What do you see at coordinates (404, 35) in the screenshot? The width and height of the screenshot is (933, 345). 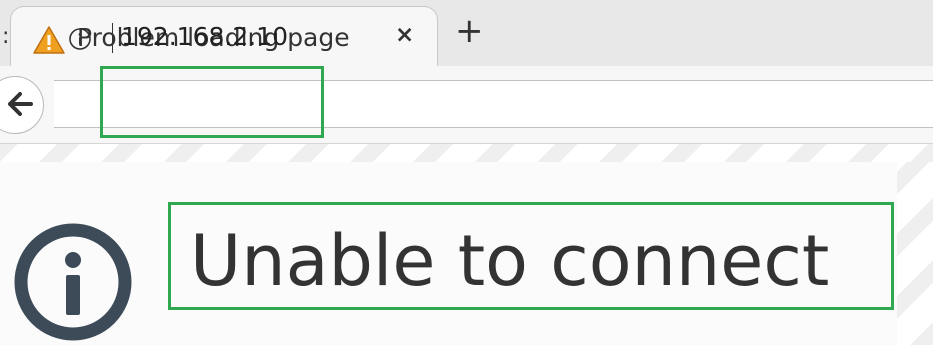 I see `tab-close-button: ×` at bounding box center [404, 35].